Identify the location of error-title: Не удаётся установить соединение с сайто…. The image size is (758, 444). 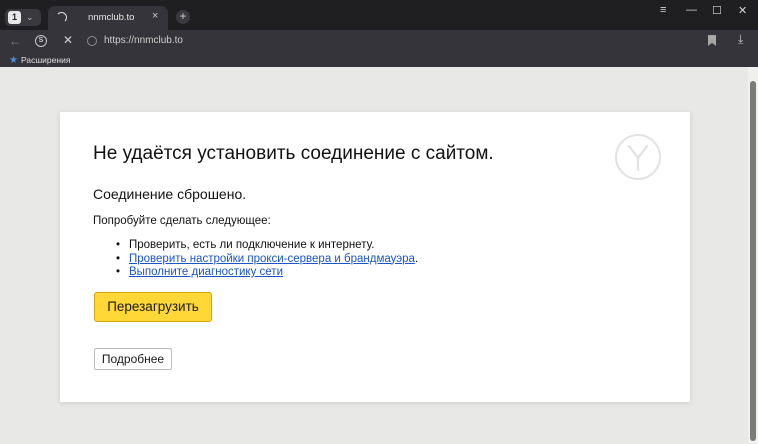
(293, 153).